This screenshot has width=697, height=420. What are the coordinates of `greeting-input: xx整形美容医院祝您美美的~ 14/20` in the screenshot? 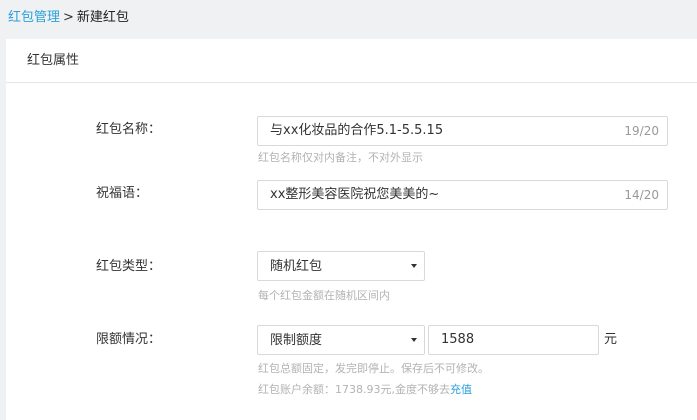 It's located at (462, 195).